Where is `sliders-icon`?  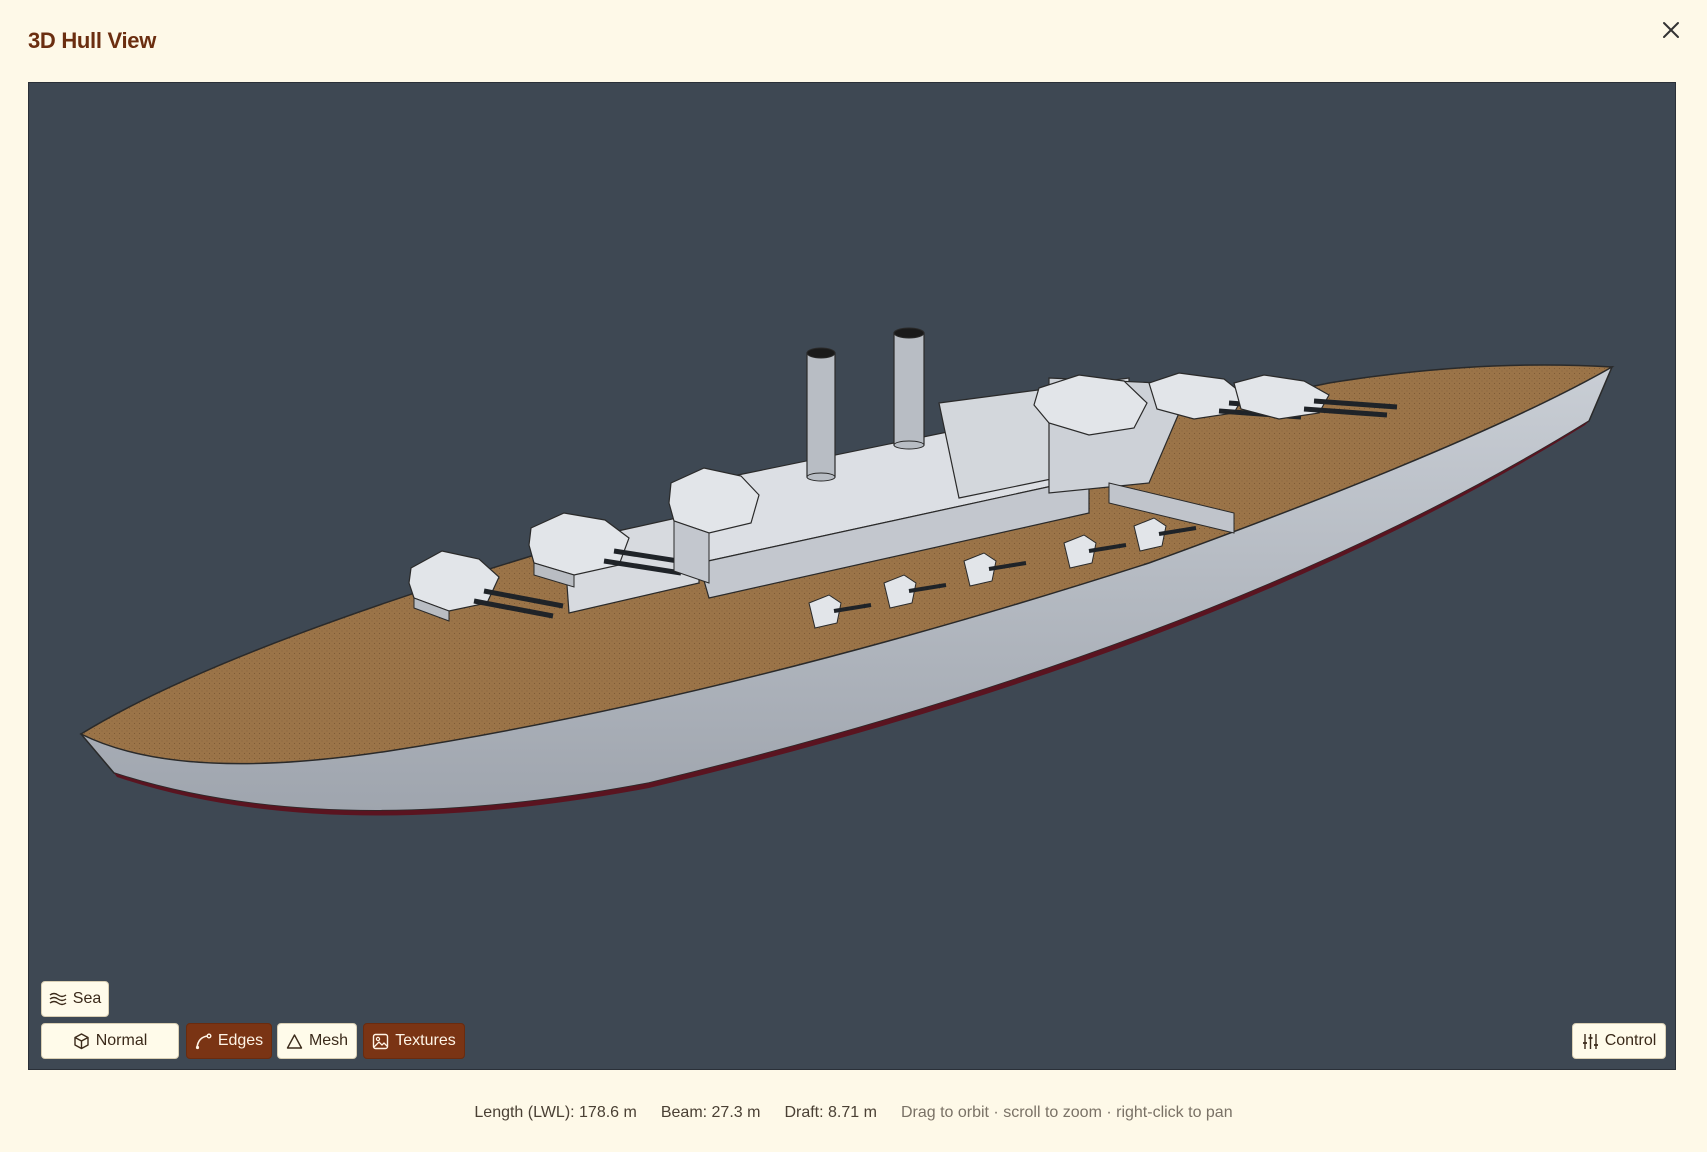
sliders-icon is located at coordinates (1590, 1041).